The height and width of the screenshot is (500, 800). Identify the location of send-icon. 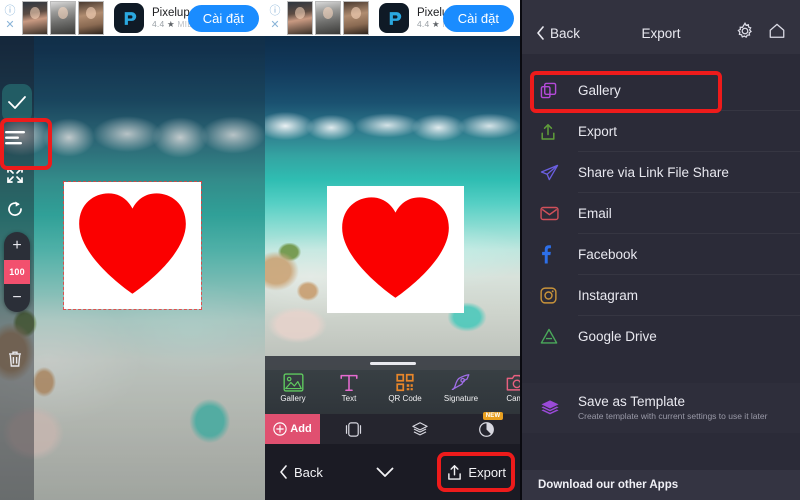
(549, 172).